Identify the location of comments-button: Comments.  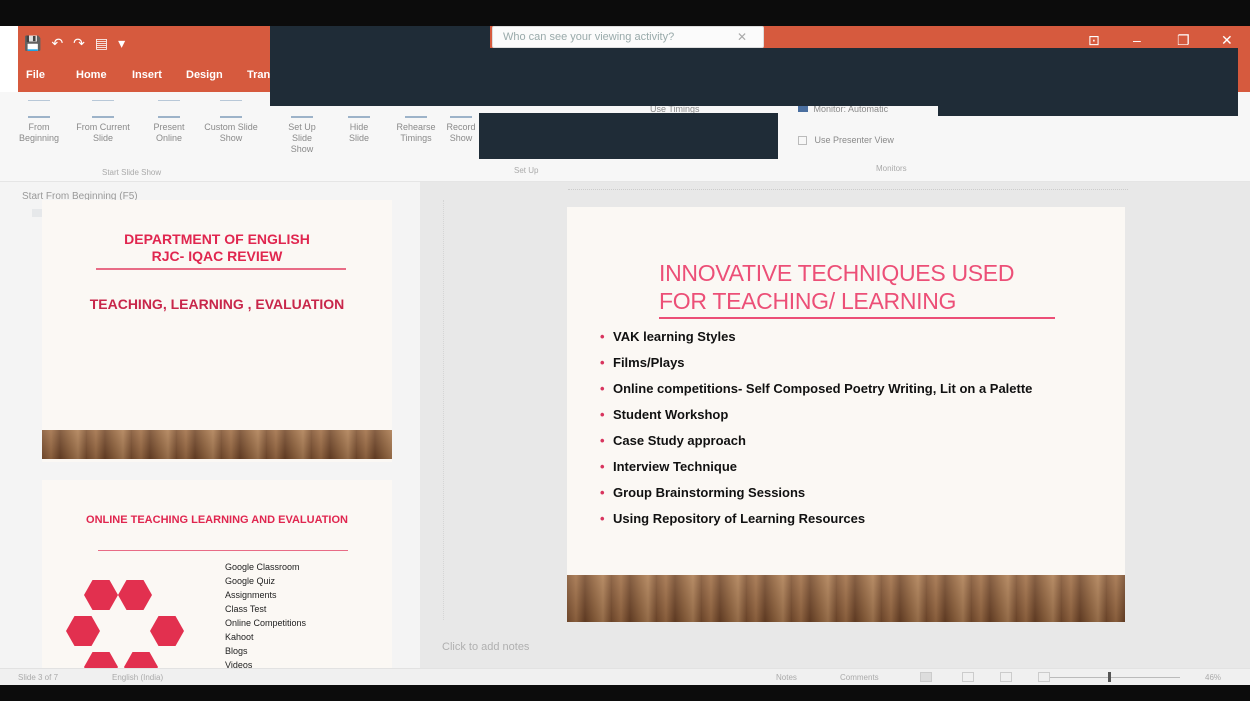
(859, 677).